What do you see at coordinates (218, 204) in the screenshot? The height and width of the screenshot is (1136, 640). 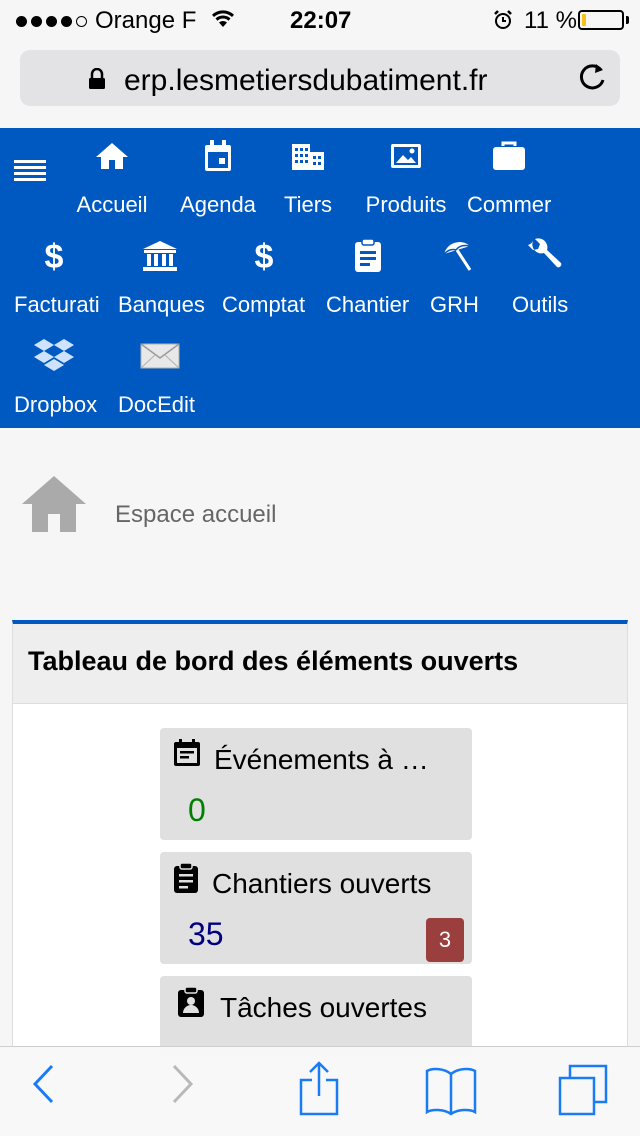 I see `nav-label: Agenda` at bounding box center [218, 204].